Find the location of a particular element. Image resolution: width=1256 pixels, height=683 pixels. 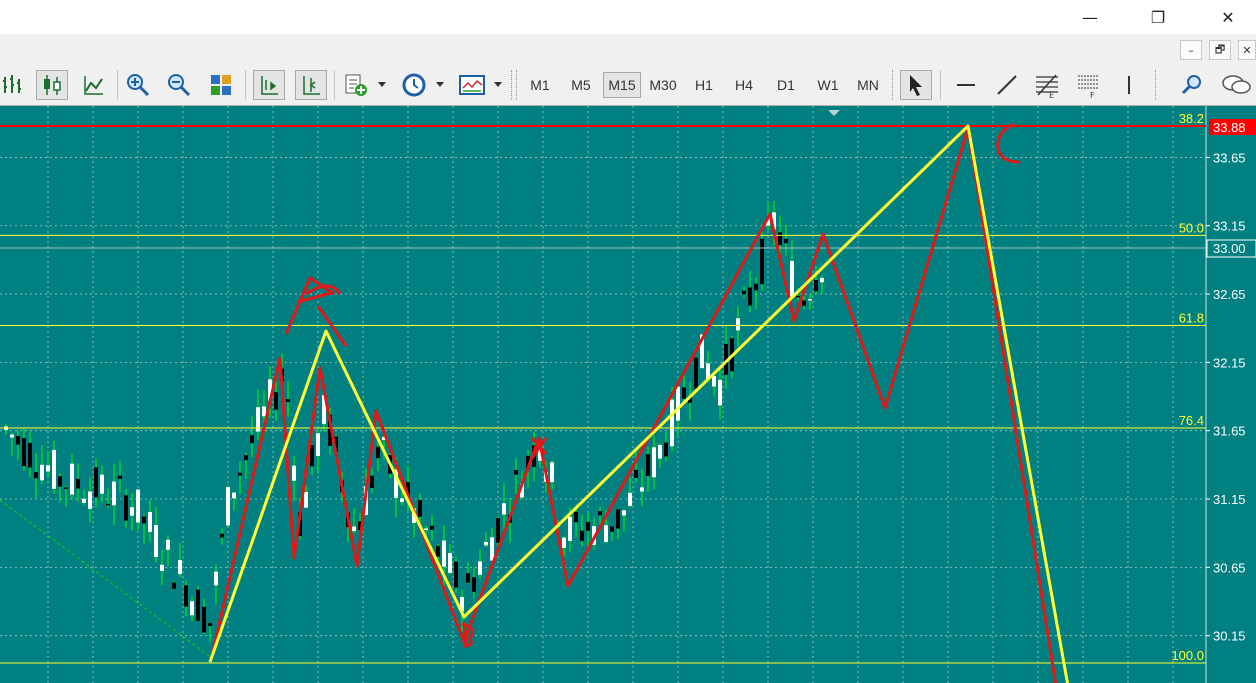

candlestick-chart-icon is located at coordinates (52, 85).